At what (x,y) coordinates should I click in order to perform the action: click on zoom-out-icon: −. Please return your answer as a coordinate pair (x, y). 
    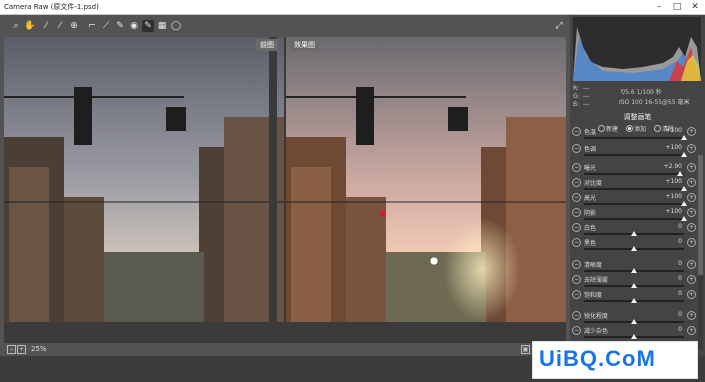
    Looking at the image, I should click on (11, 349).